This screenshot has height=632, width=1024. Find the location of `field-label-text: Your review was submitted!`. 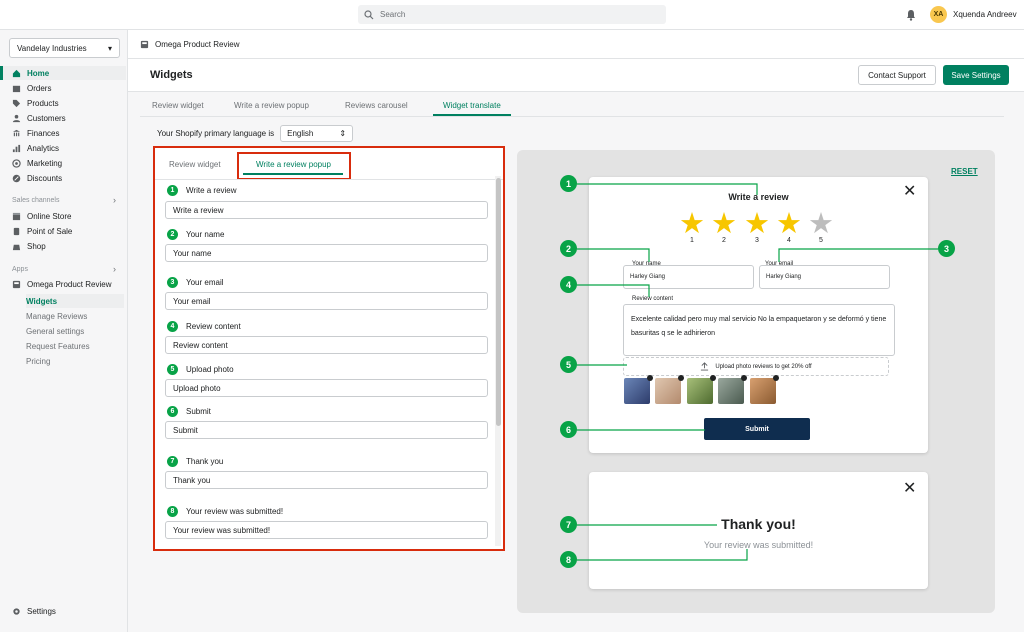

field-label-text: Your review was submitted! is located at coordinates (235, 511).